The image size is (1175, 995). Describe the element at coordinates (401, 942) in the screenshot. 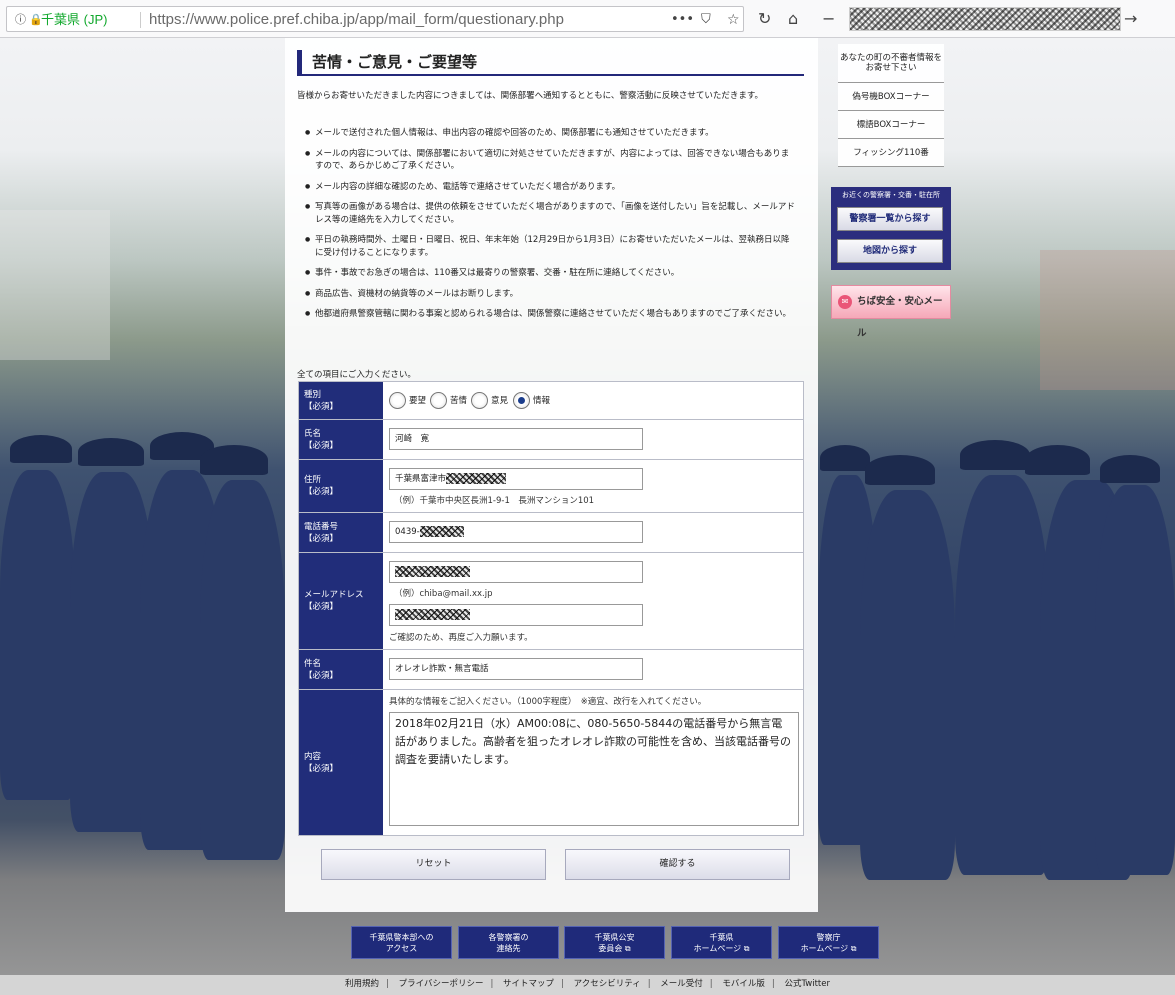

I see `footer-hq-access-button: 千葉県警本部への アクセス` at that location.